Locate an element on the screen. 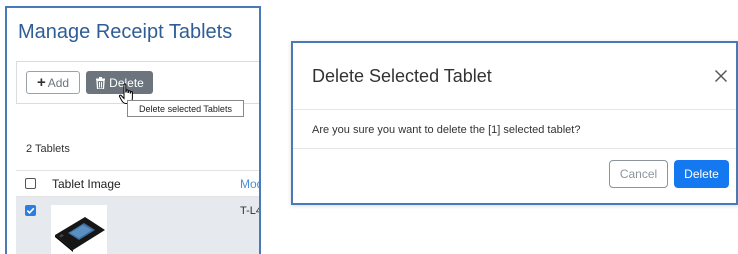 This screenshot has width=738, height=254. row-checkbox is located at coordinates (30, 210).